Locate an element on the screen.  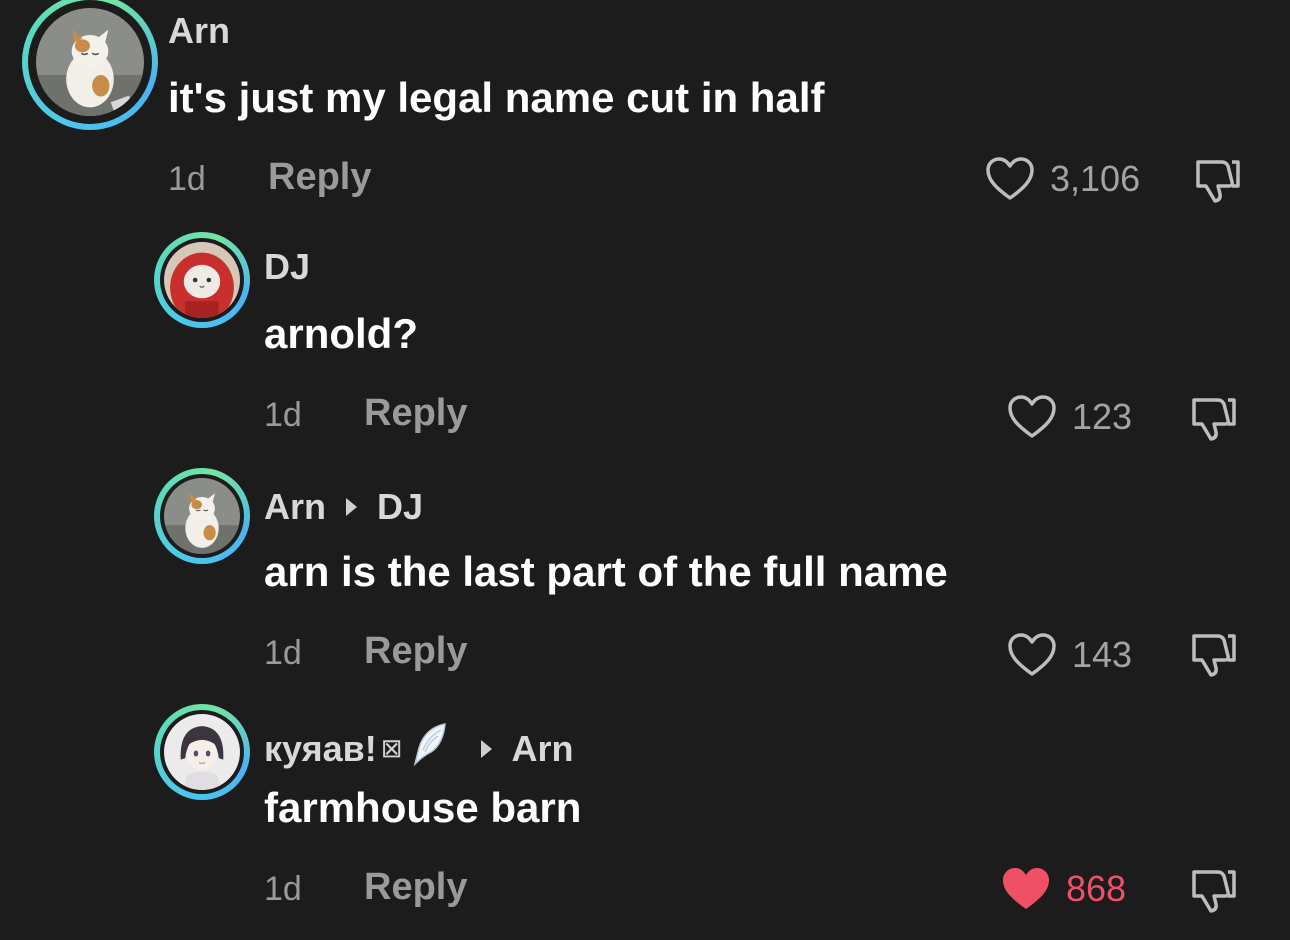
like-button: 3,106 is located at coordinates (1062, 179).